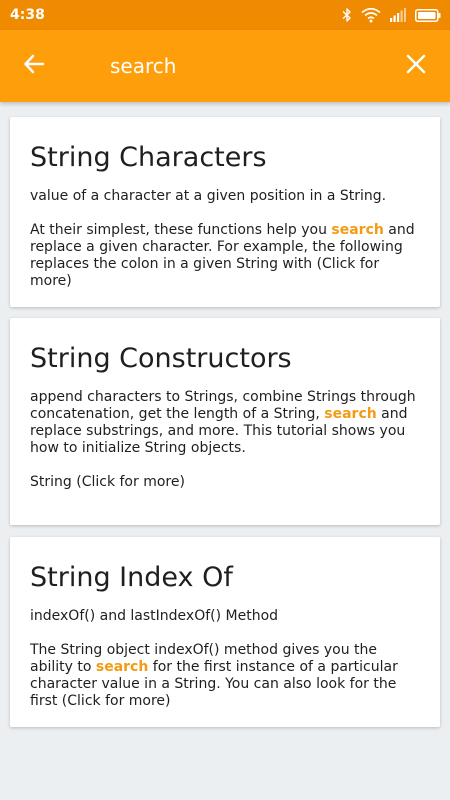  I want to click on card-snippet: indexOf() and lastIndexOf() Method, so click(227, 616).